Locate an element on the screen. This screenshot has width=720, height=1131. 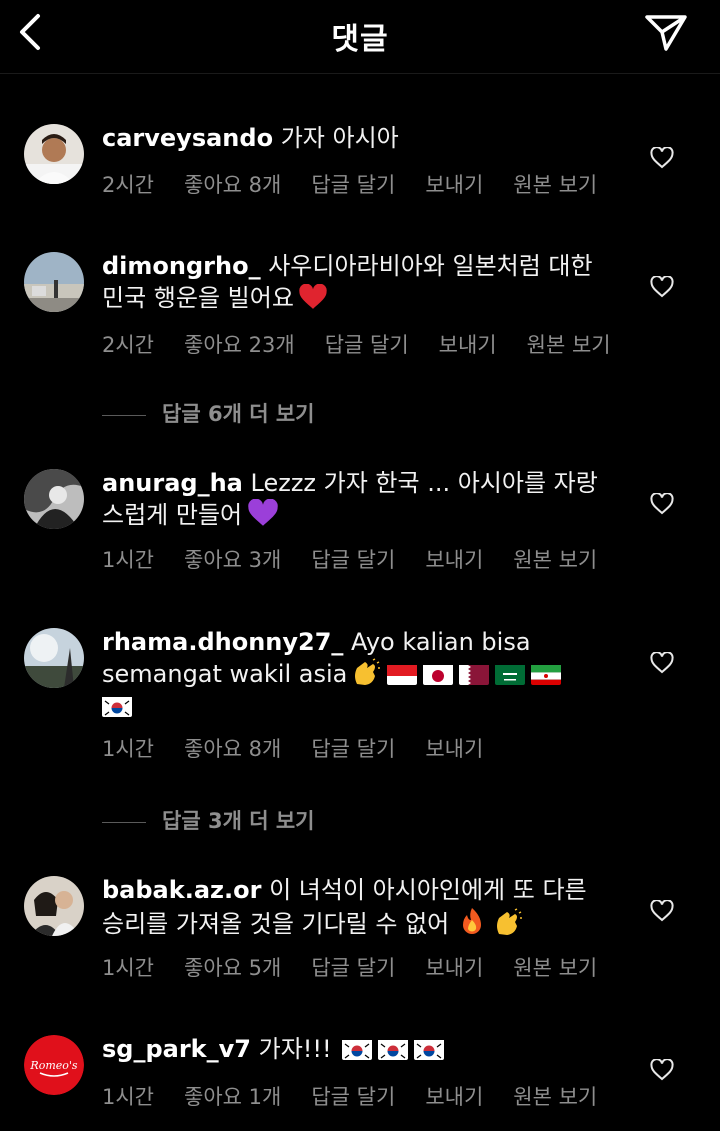
view-more-replies: 답글 6개 더 보기 is located at coordinates (208, 413).